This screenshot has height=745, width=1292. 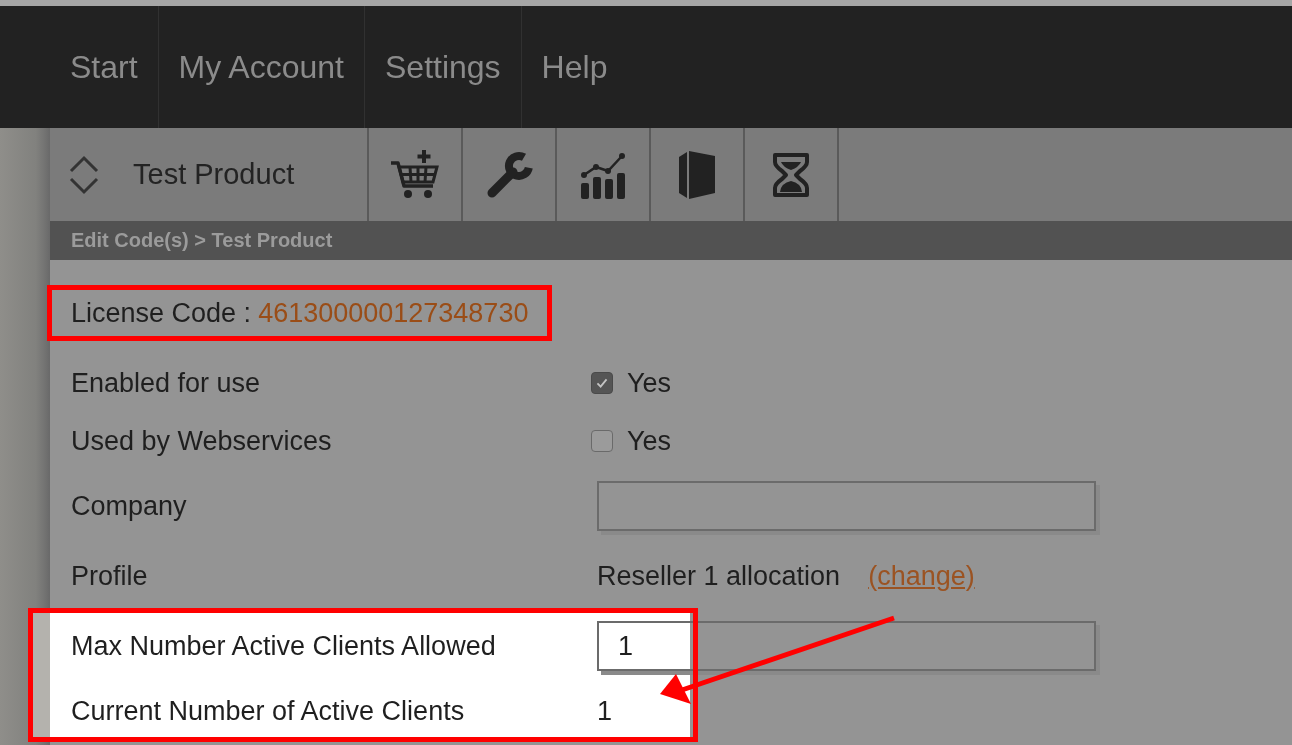 I want to click on breadcrumb-text: Edit Code(s) > Test Product, so click(x=202, y=240).